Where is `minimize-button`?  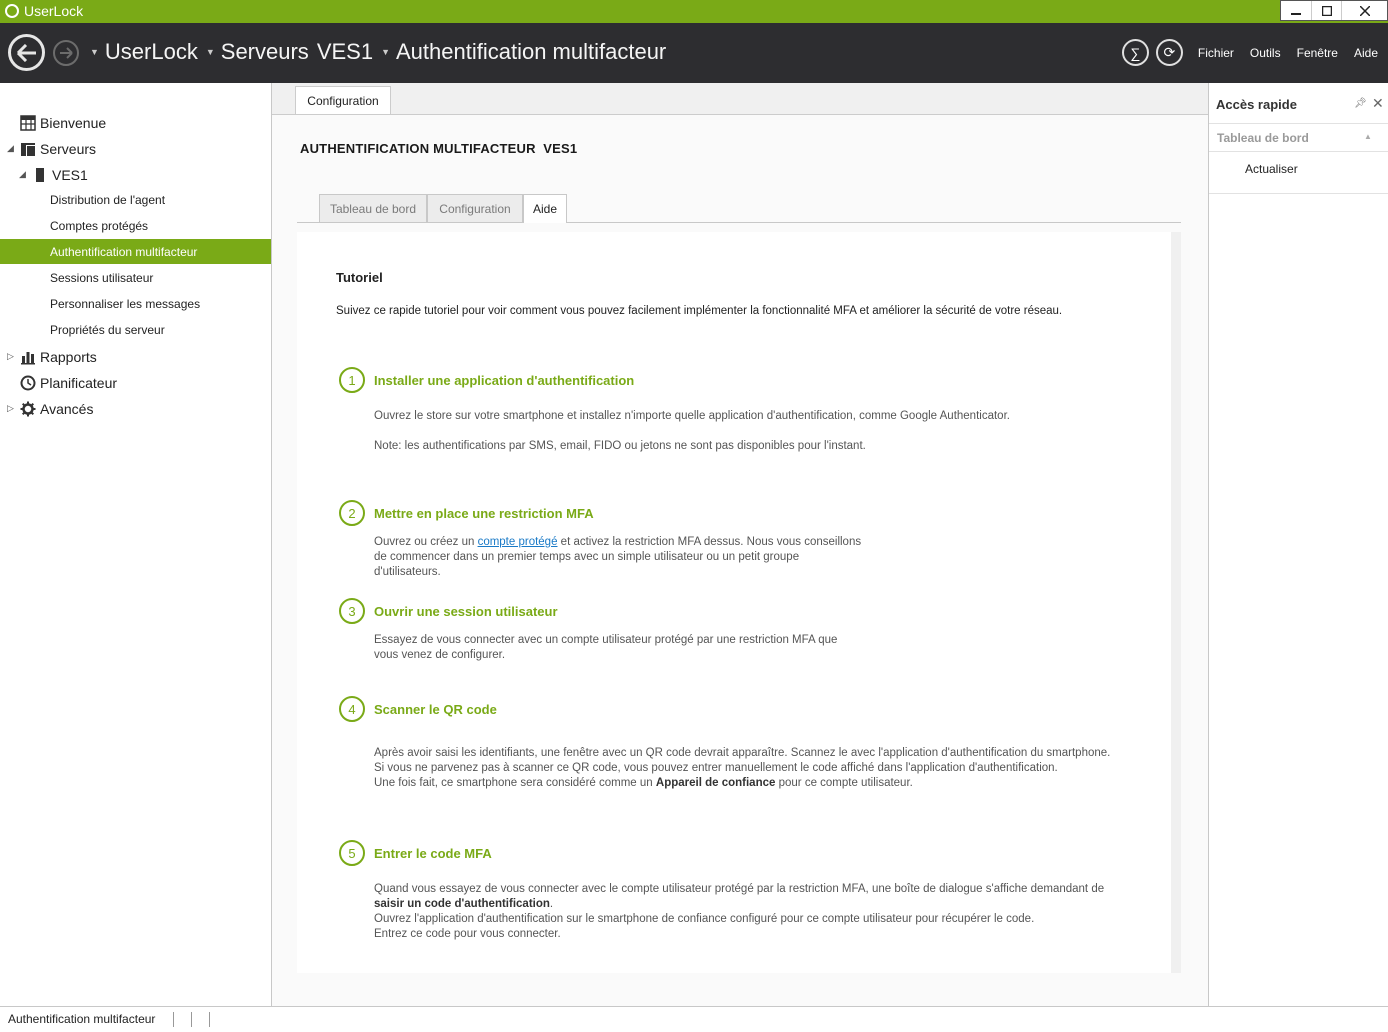
minimize-button is located at coordinates (1296, 10).